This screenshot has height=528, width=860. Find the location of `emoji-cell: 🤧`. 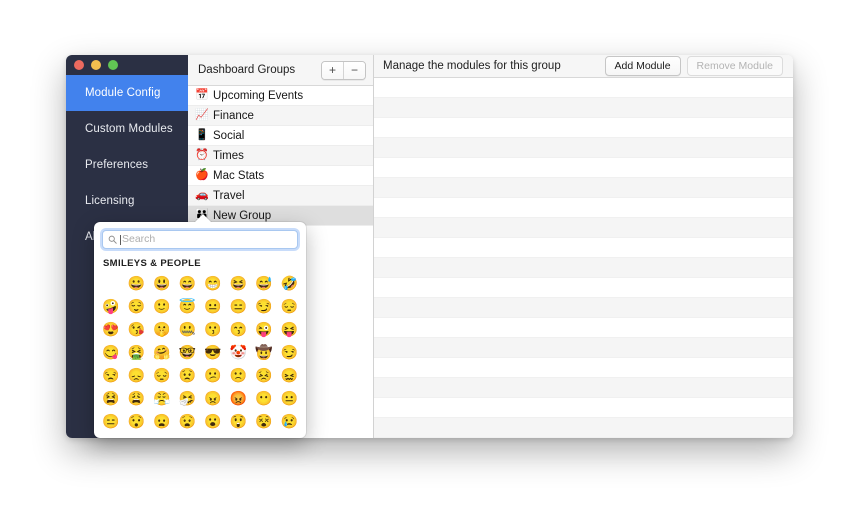

emoji-cell: 🤧 is located at coordinates (188, 398).